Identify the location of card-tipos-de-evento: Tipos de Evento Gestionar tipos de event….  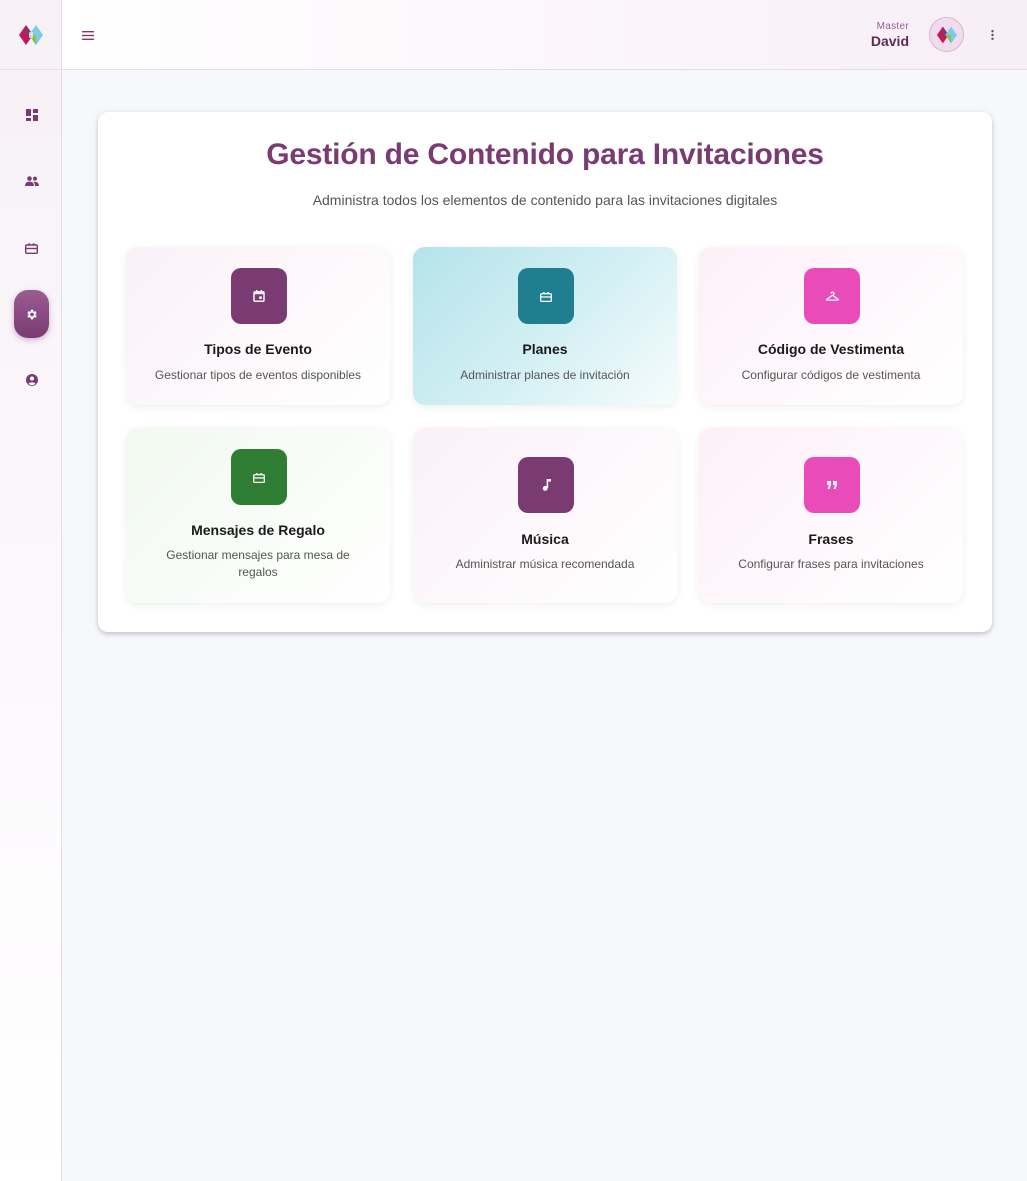
(258, 326).